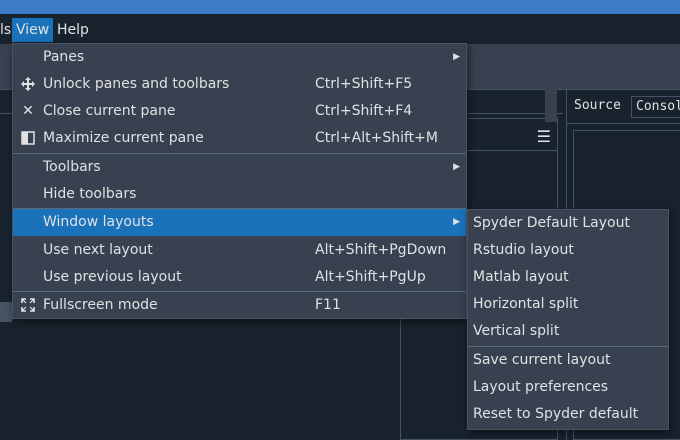  I want to click on menu-item-label: Unlock panes and toolbars, so click(136, 84).